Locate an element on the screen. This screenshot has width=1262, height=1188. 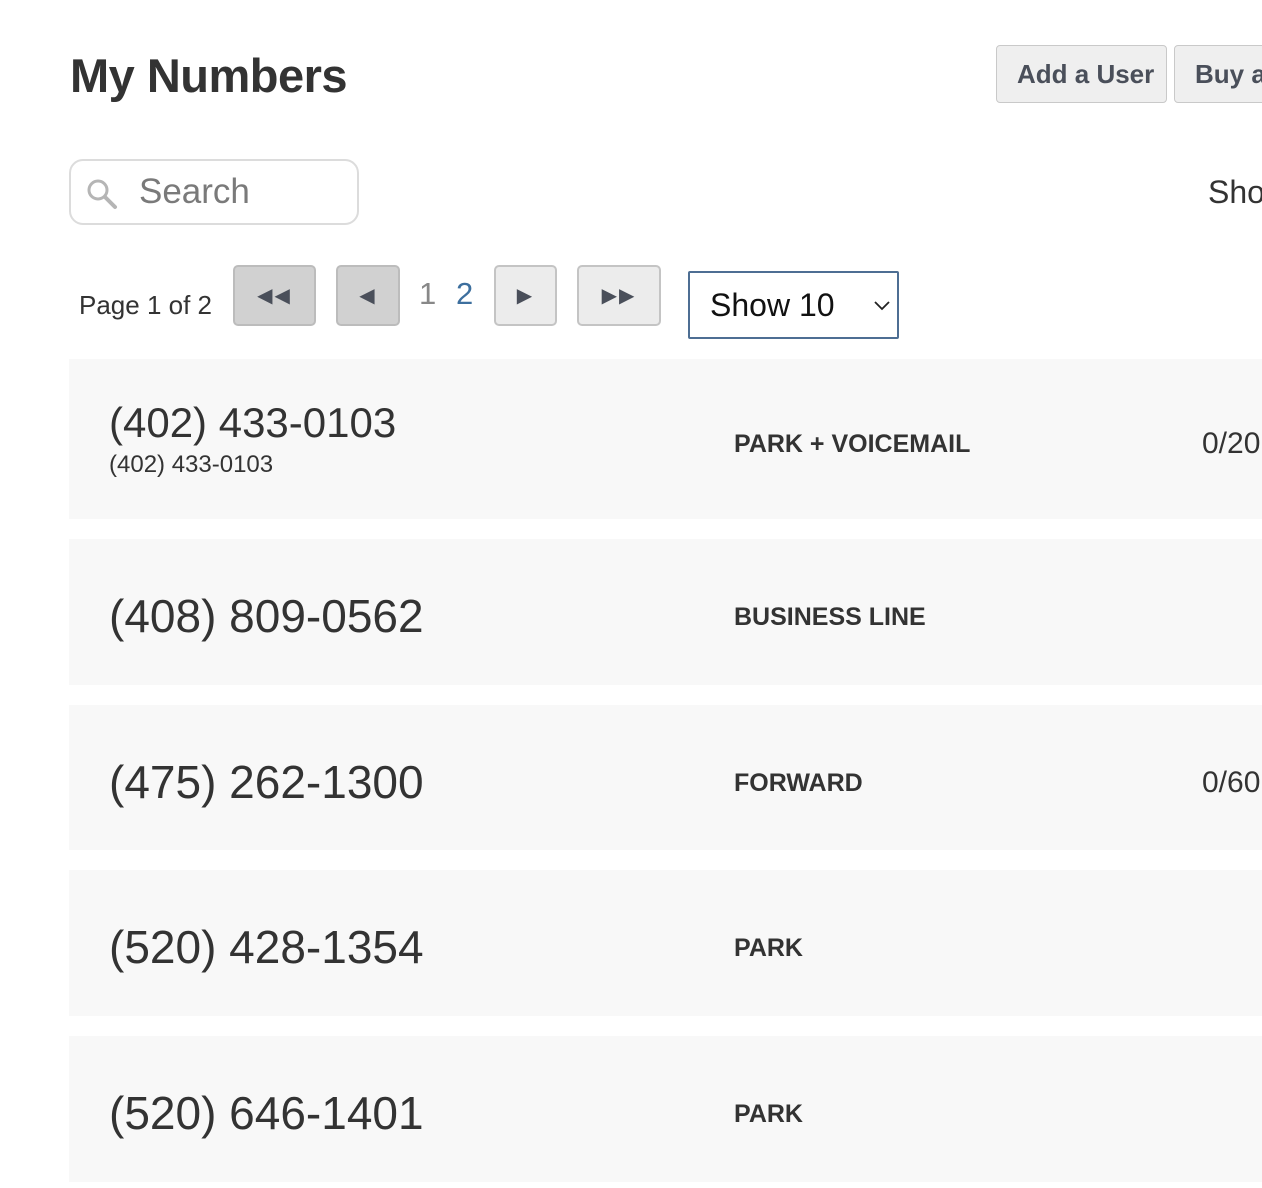
search-icon is located at coordinates (102, 194).